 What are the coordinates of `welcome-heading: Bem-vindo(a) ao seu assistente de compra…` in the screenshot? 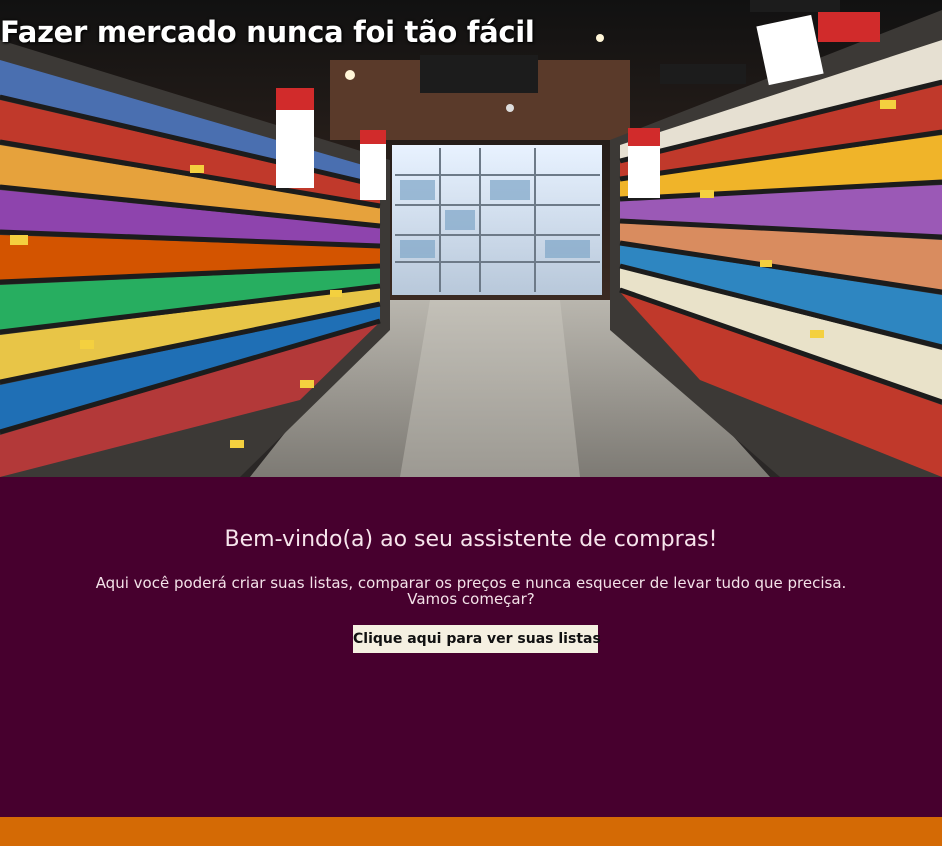 It's located at (471, 539).